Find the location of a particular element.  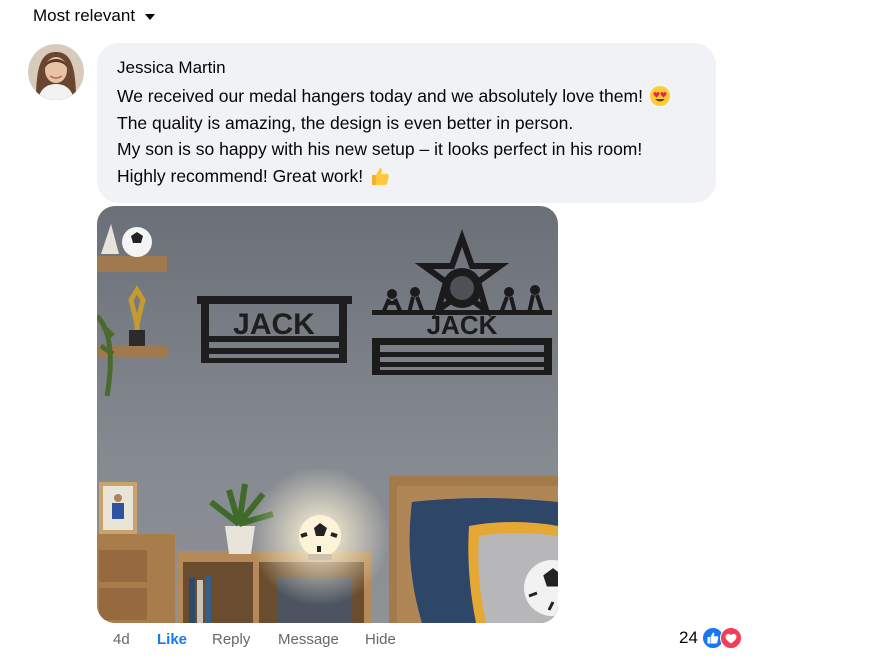

sign-right-text: JACK is located at coordinates (462, 325).